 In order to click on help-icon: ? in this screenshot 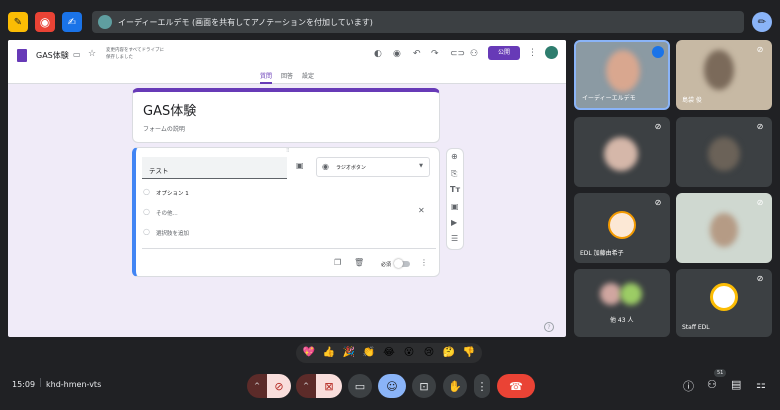, I will do `click(549, 327)`.